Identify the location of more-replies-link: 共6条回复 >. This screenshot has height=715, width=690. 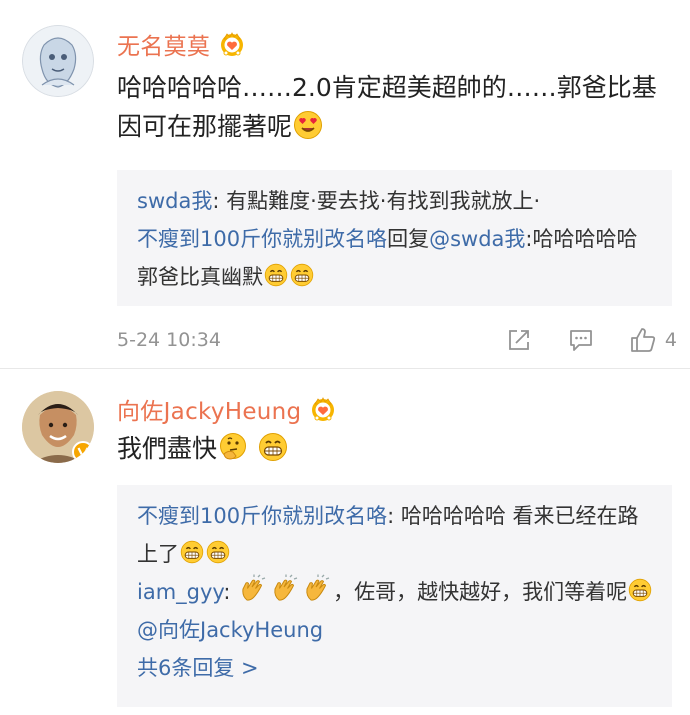
(395, 668).